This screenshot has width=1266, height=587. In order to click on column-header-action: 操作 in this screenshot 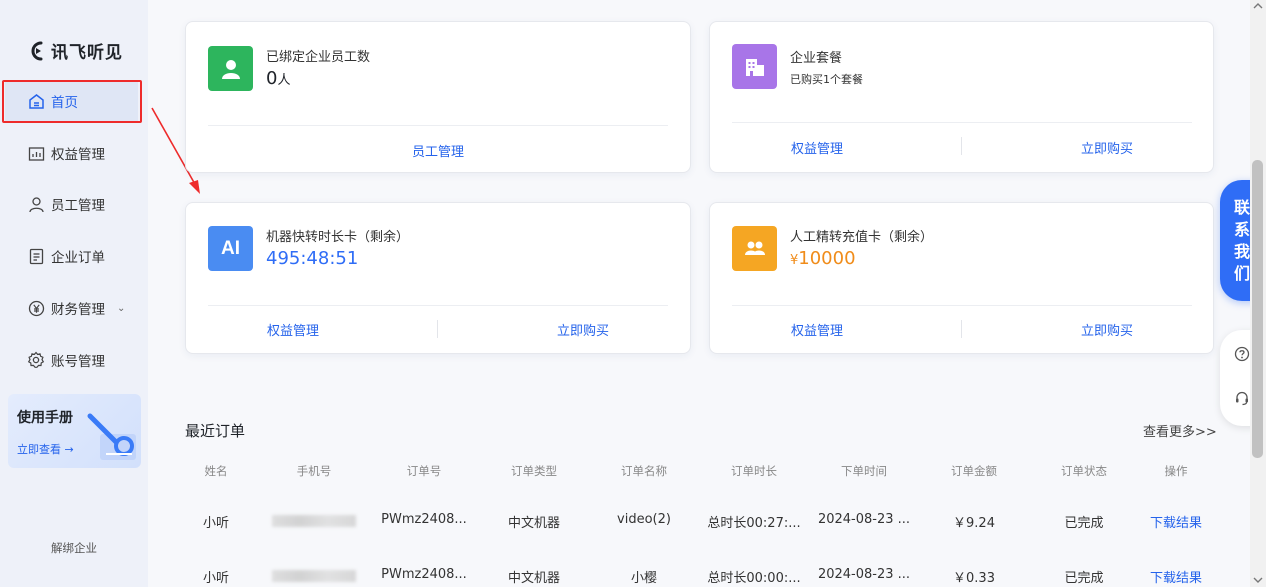, I will do `click(1176, 471)`.